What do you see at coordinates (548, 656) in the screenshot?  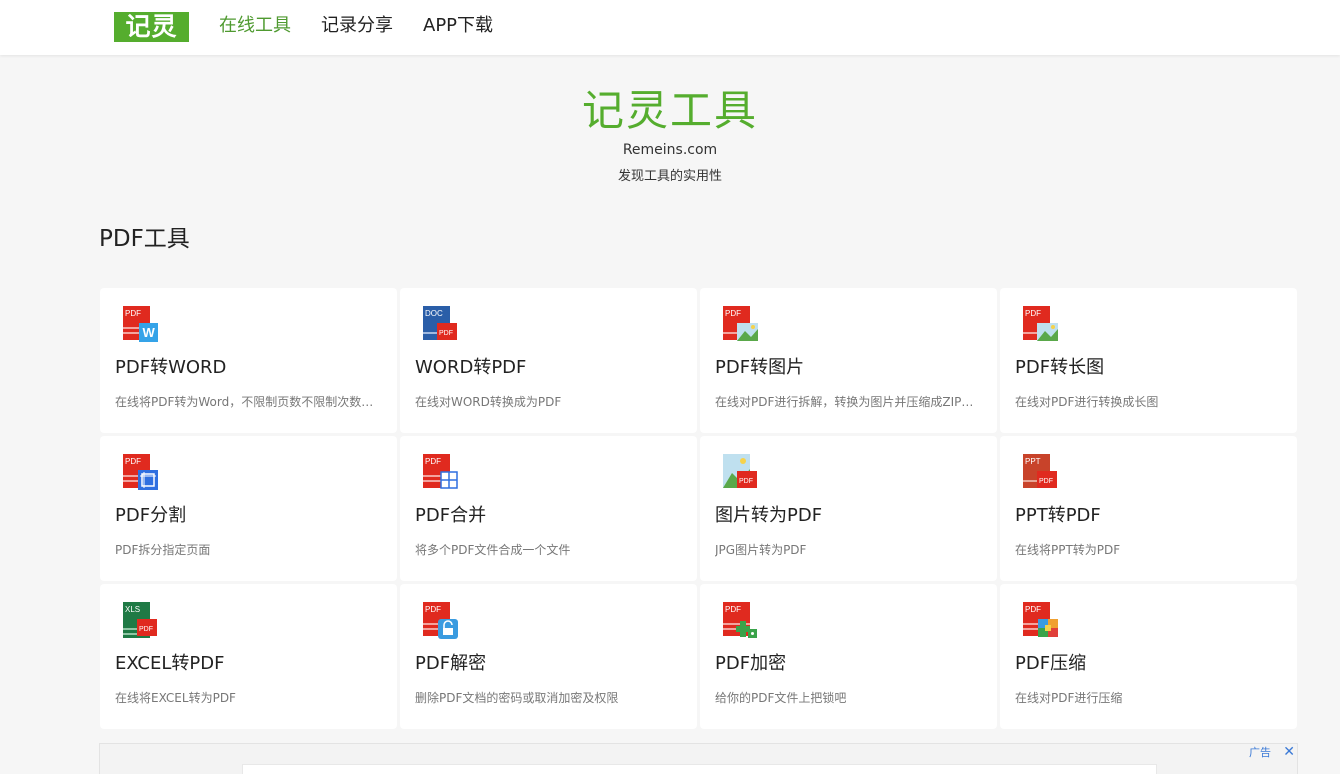 I see `tool-card-pdf-unlock: PDF PDF解密 删除PDF文档的密码或取消加密及权限` at bounding box center [548, 656].